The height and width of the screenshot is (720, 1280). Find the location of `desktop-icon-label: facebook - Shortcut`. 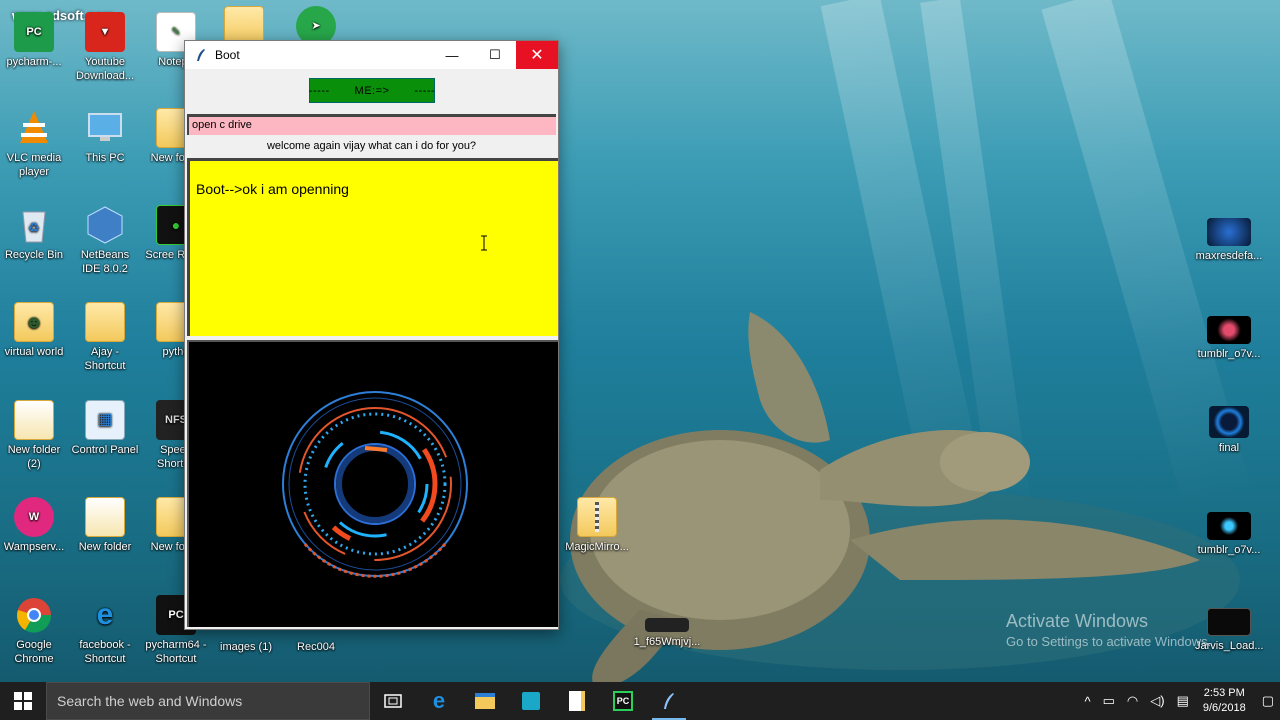

desktop-icon-label: facebook - Shortcut is located at coordinates (105, 652).